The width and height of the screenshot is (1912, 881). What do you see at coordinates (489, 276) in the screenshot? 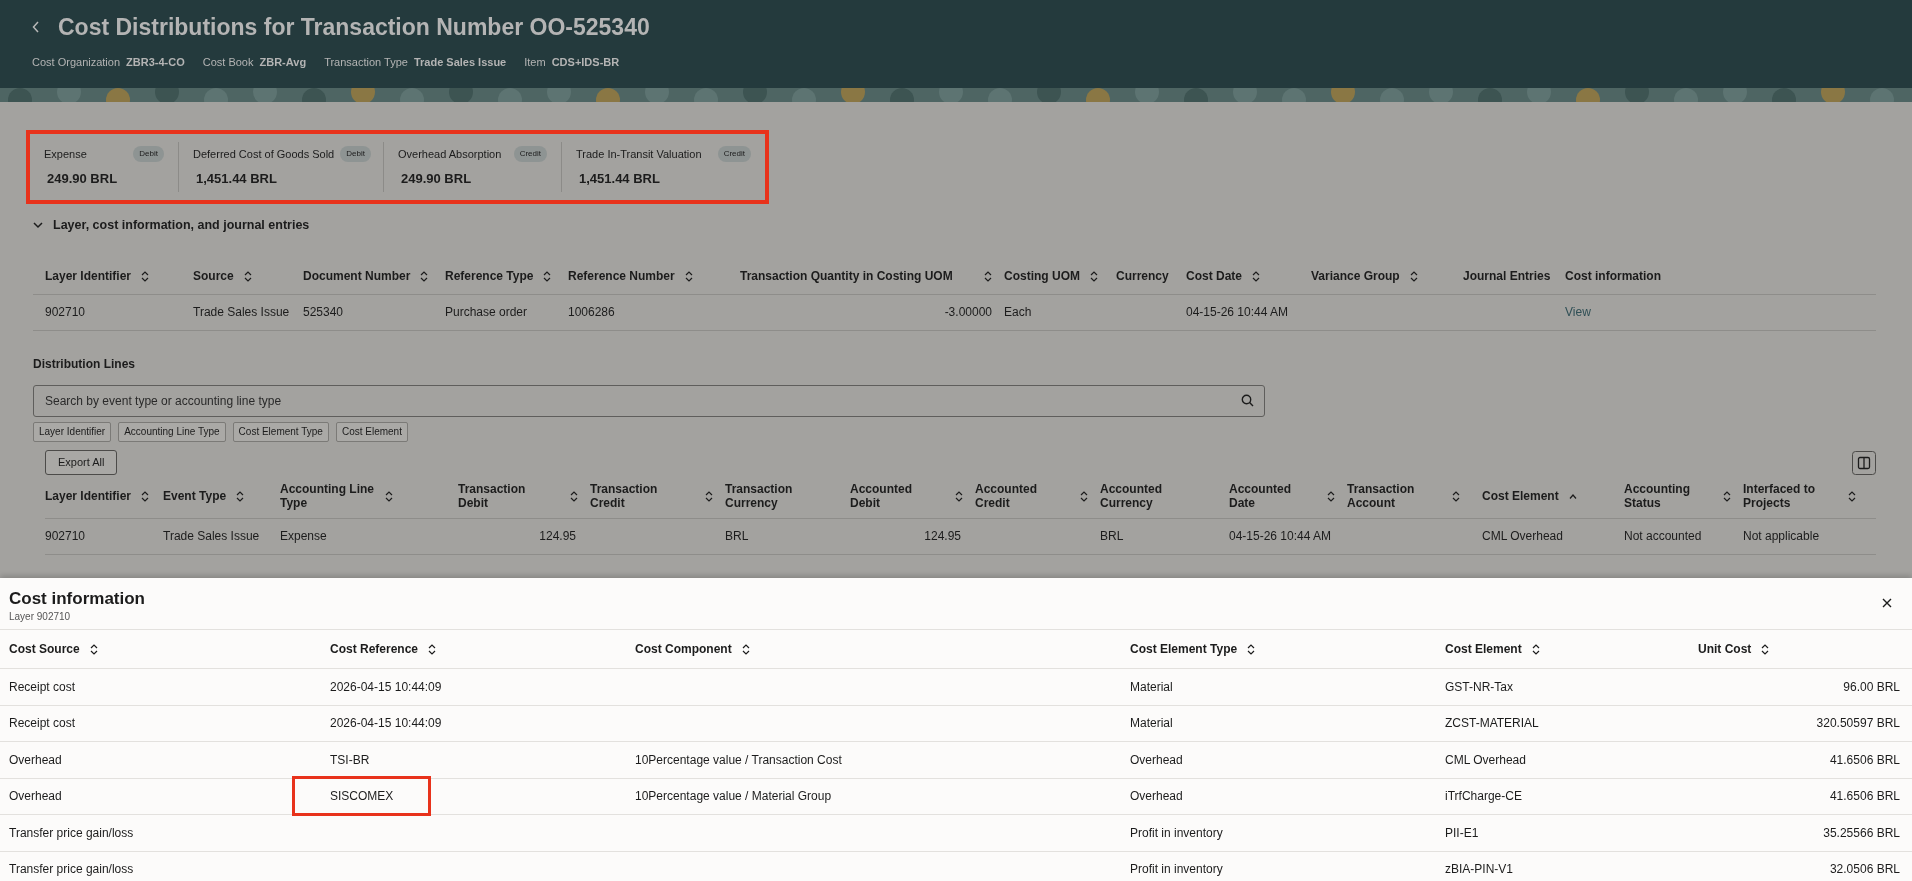
I see `column-header: Reference Type` at bounding box center [489, 276].